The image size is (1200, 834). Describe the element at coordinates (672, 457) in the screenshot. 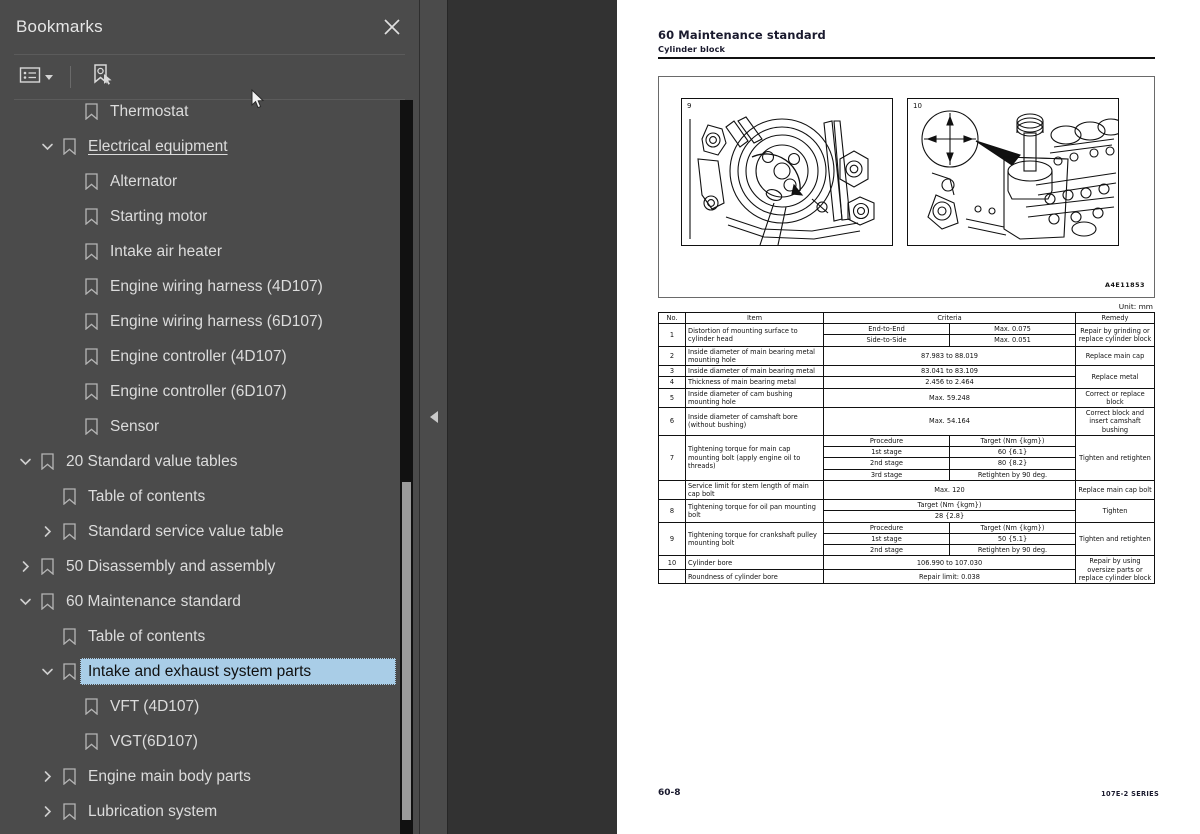

I see `cell-no: 7` at that location.